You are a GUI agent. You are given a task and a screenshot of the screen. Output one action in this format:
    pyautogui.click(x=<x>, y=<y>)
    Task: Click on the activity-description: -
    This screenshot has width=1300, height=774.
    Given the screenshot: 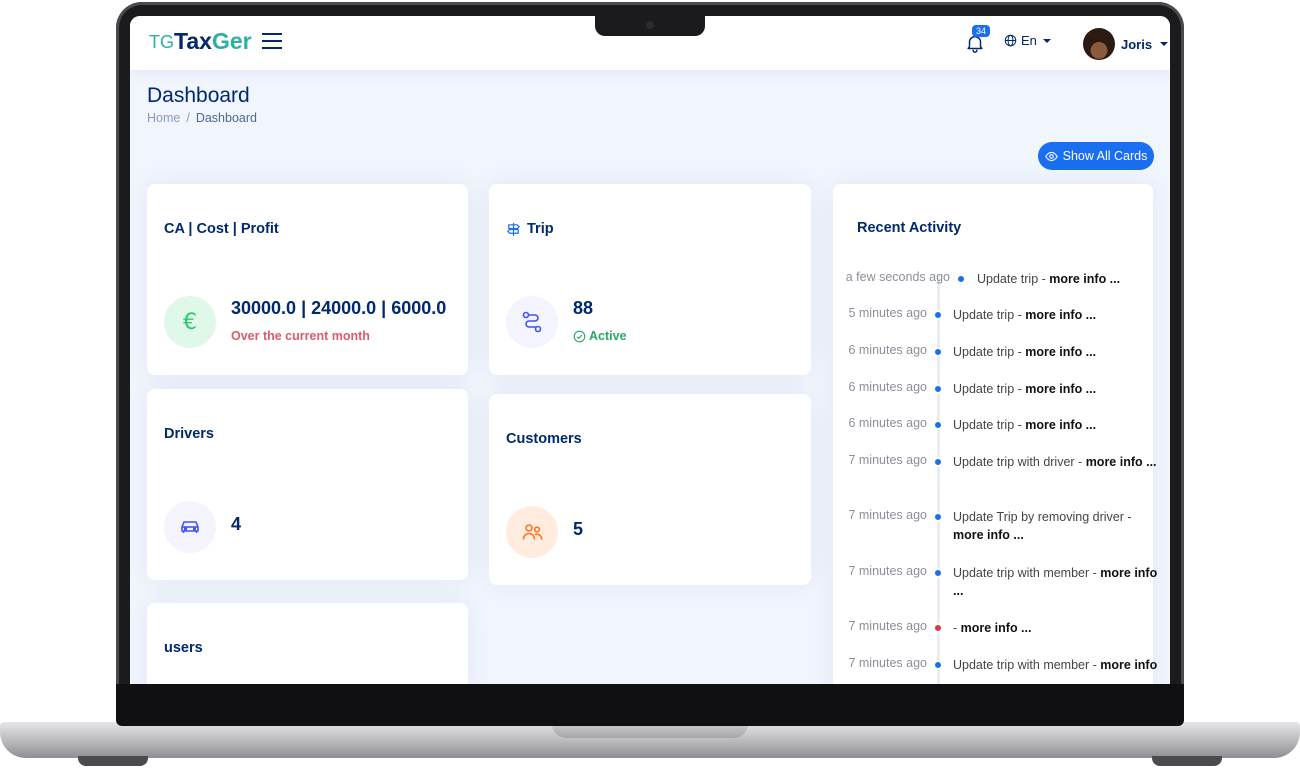 What is the action you would take?
    pyautogui.click(x=957, y=628)
    